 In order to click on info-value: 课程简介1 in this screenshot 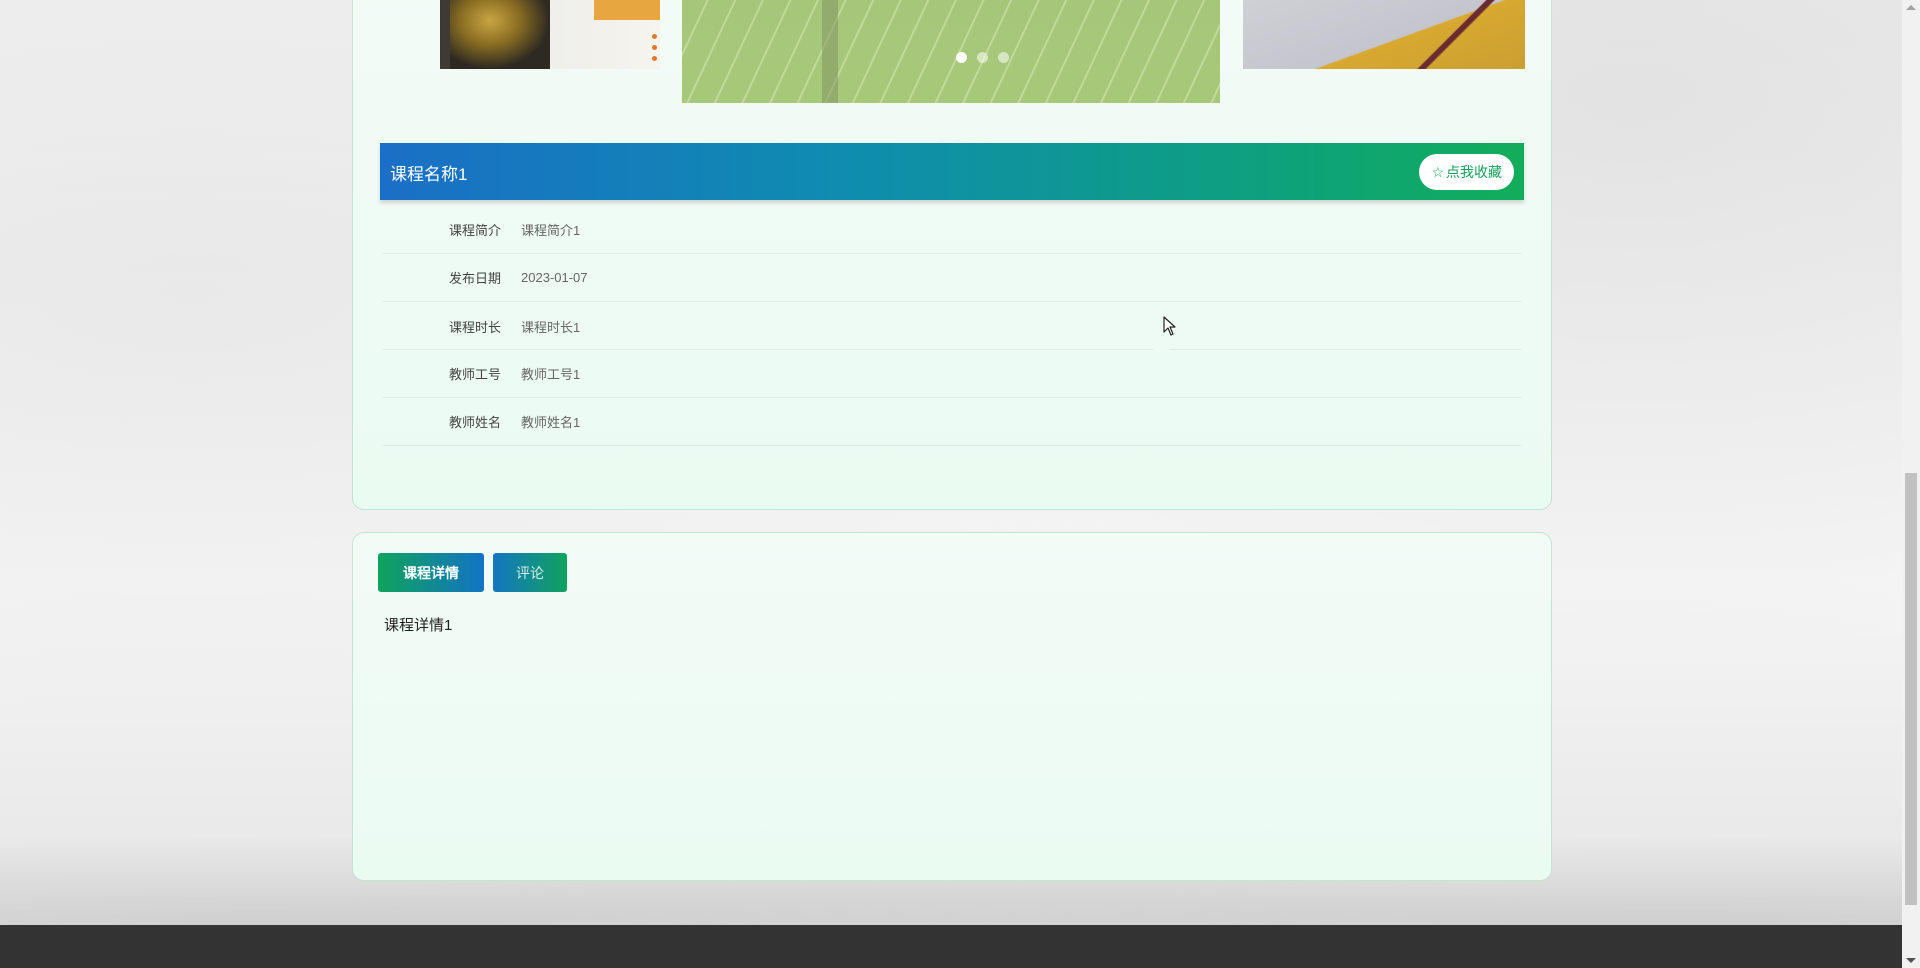, I will do `click(551, 230)`.